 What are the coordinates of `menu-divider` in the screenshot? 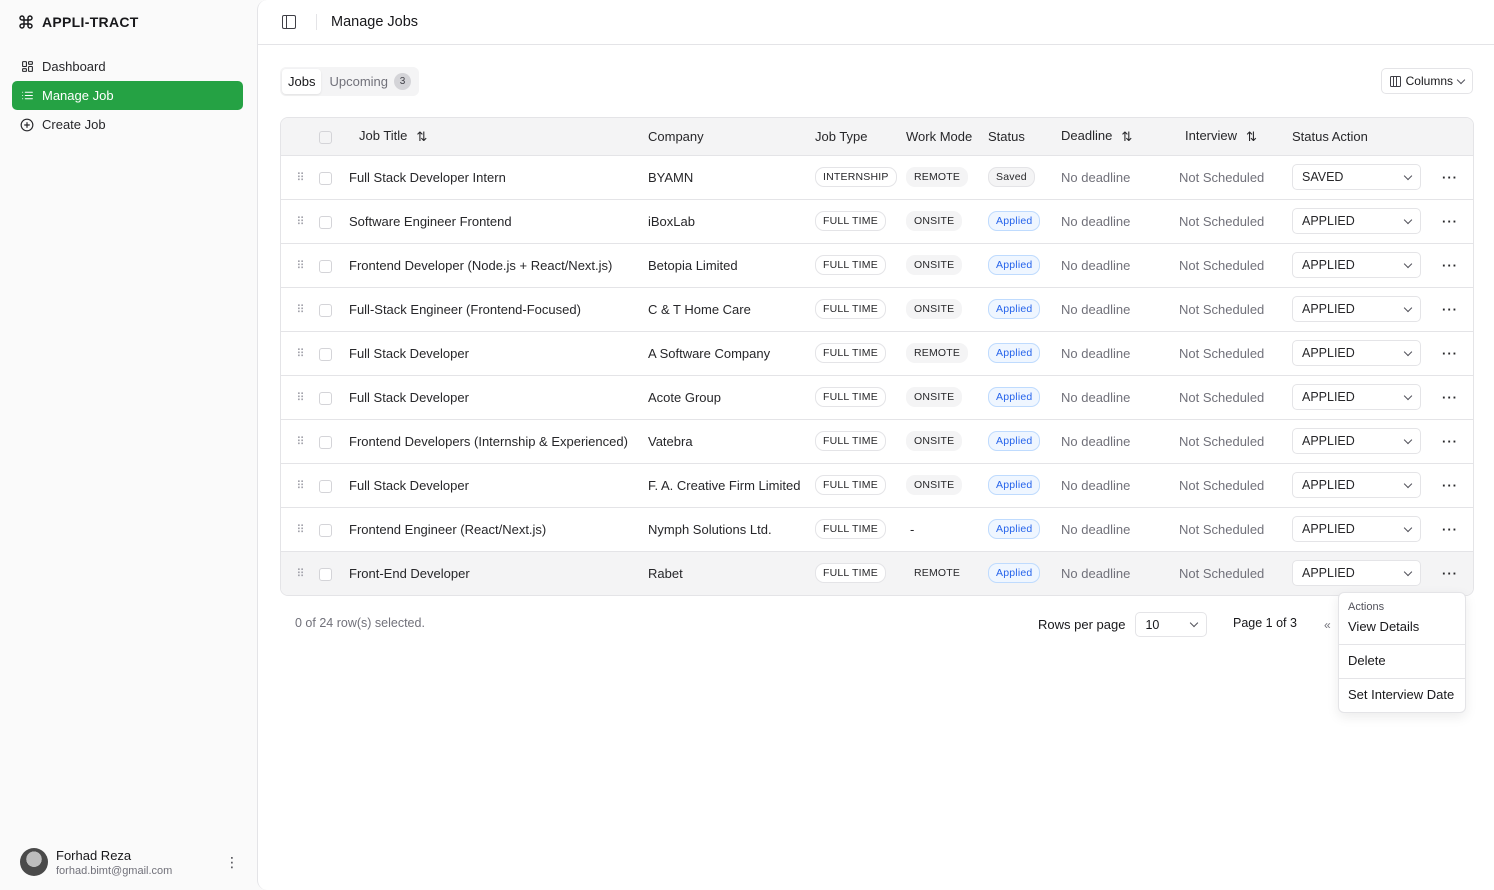 It's located at (1402, 678).